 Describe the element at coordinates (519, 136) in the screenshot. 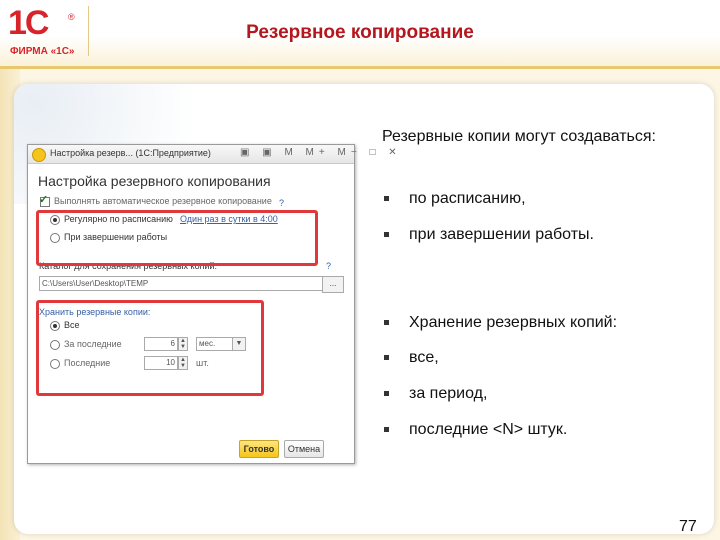

I see `intro-text: Резервные копии могут создаваться:` at that location.